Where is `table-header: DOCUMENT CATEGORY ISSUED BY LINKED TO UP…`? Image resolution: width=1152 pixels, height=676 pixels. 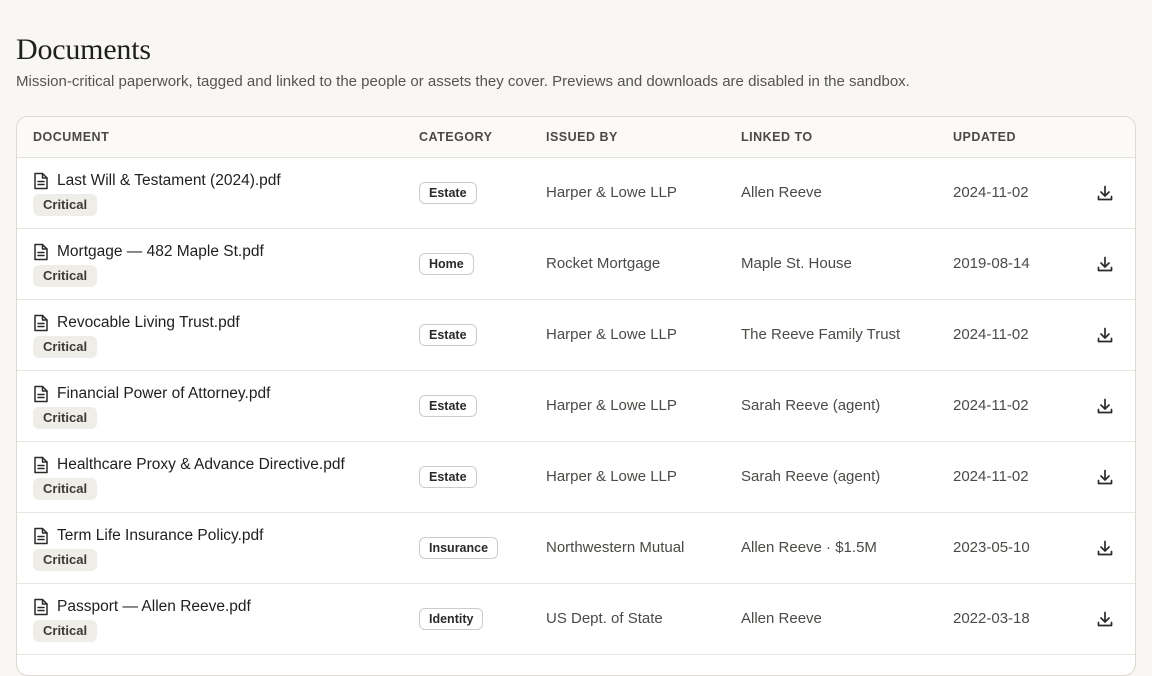 table-header: DOCUMENT CATEGORY ISSUED BY LINKED TO UP… is located at coordinates (576, 137).